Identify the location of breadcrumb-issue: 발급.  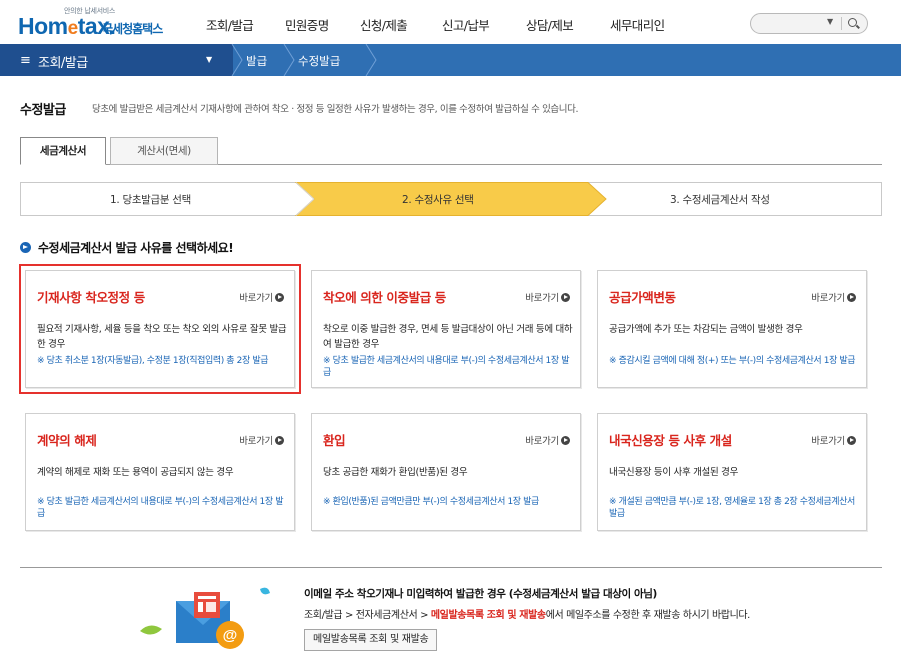
(256, 61).